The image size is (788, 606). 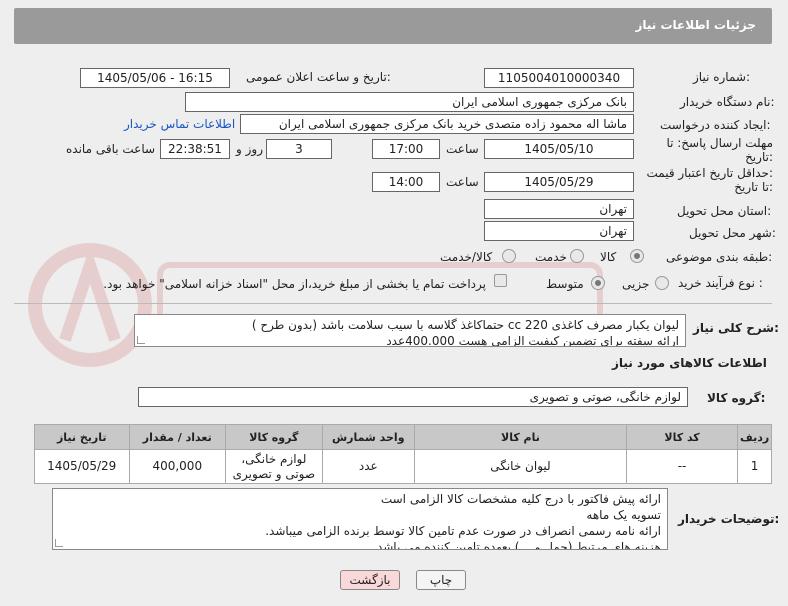 I want to click on category-radio-goods-service, so click(x=509, y=256).